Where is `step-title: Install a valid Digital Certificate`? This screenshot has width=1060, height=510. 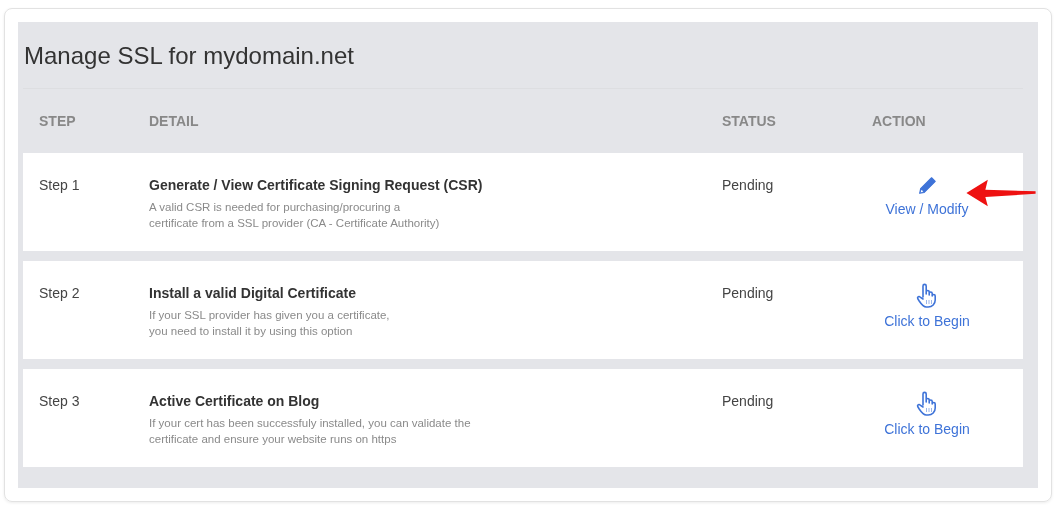 step-title: Install a valid Digital Certificate is located at coordinates (253, 293).